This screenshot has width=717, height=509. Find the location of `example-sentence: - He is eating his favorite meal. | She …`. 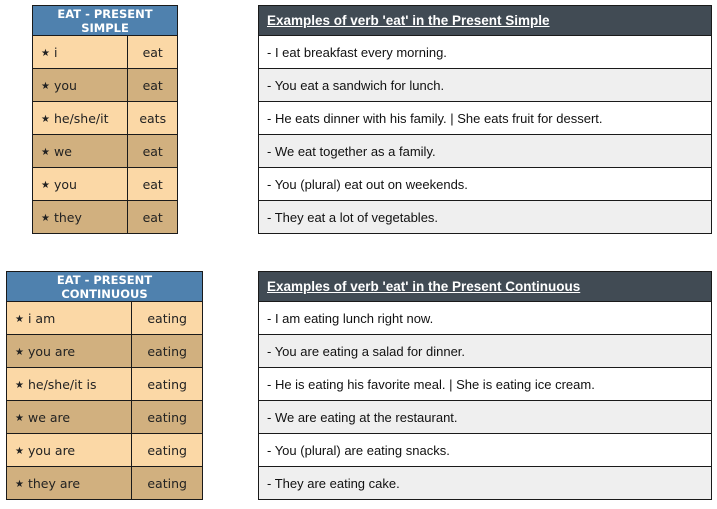

example-sentence: - He is eating his favorite meal. | She … is located at coordinates (485, 384).